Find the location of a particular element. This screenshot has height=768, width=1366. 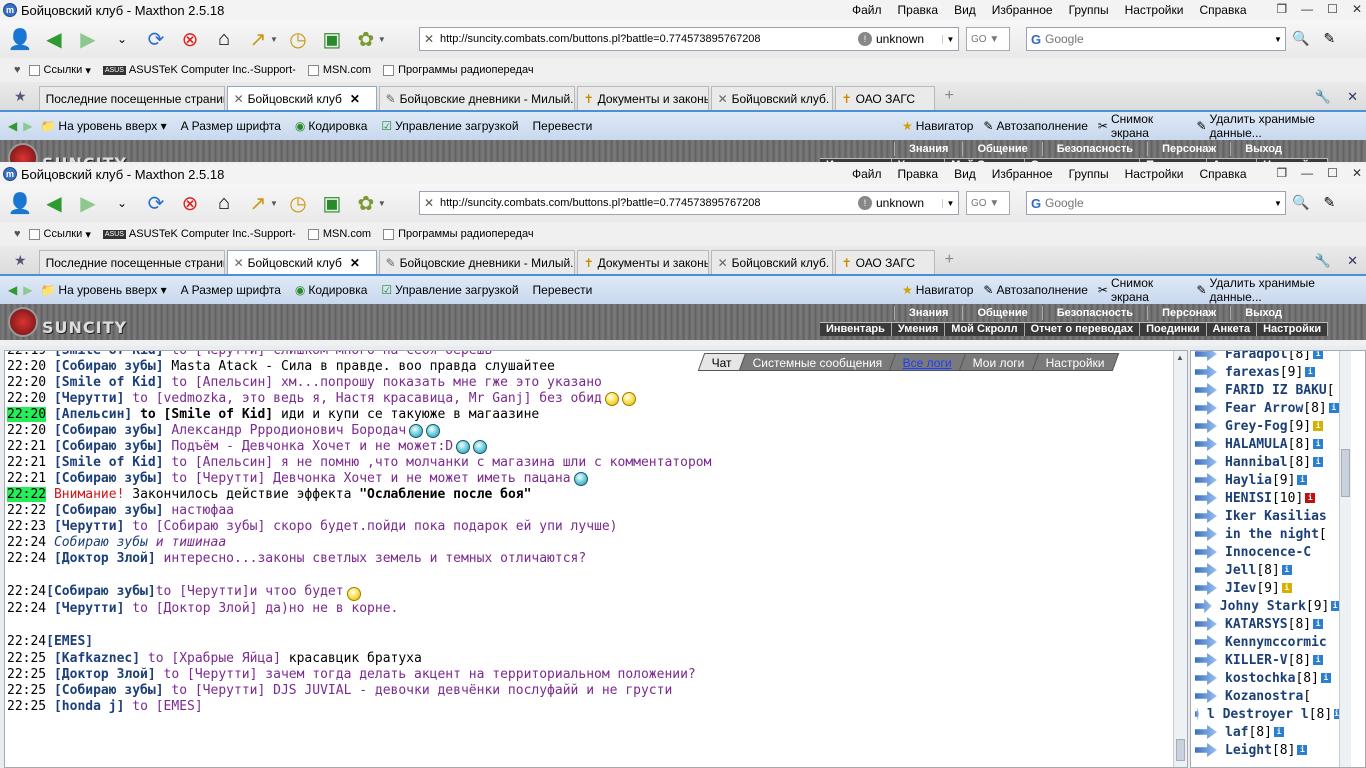

menu-file: Файл is located at coordinates (871, 174).